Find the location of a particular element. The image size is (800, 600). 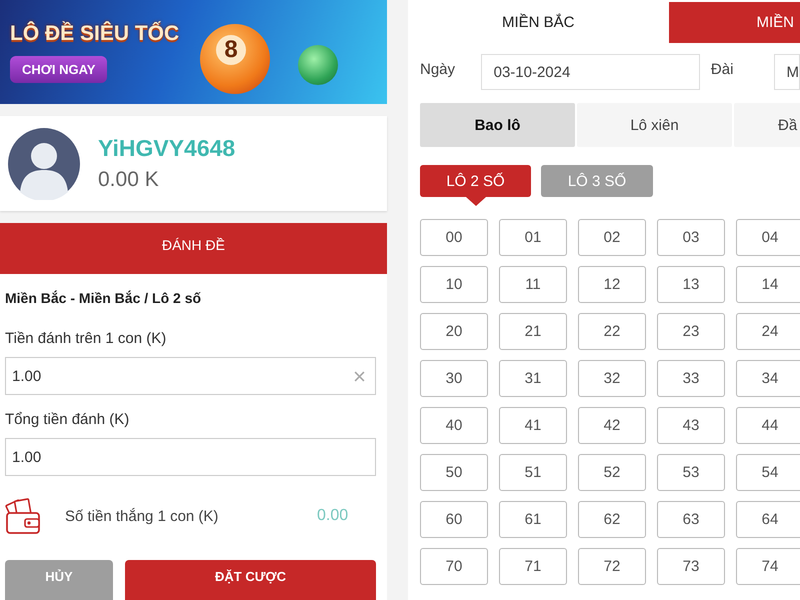

number-option: 72 is located at coordinates (612, 566).